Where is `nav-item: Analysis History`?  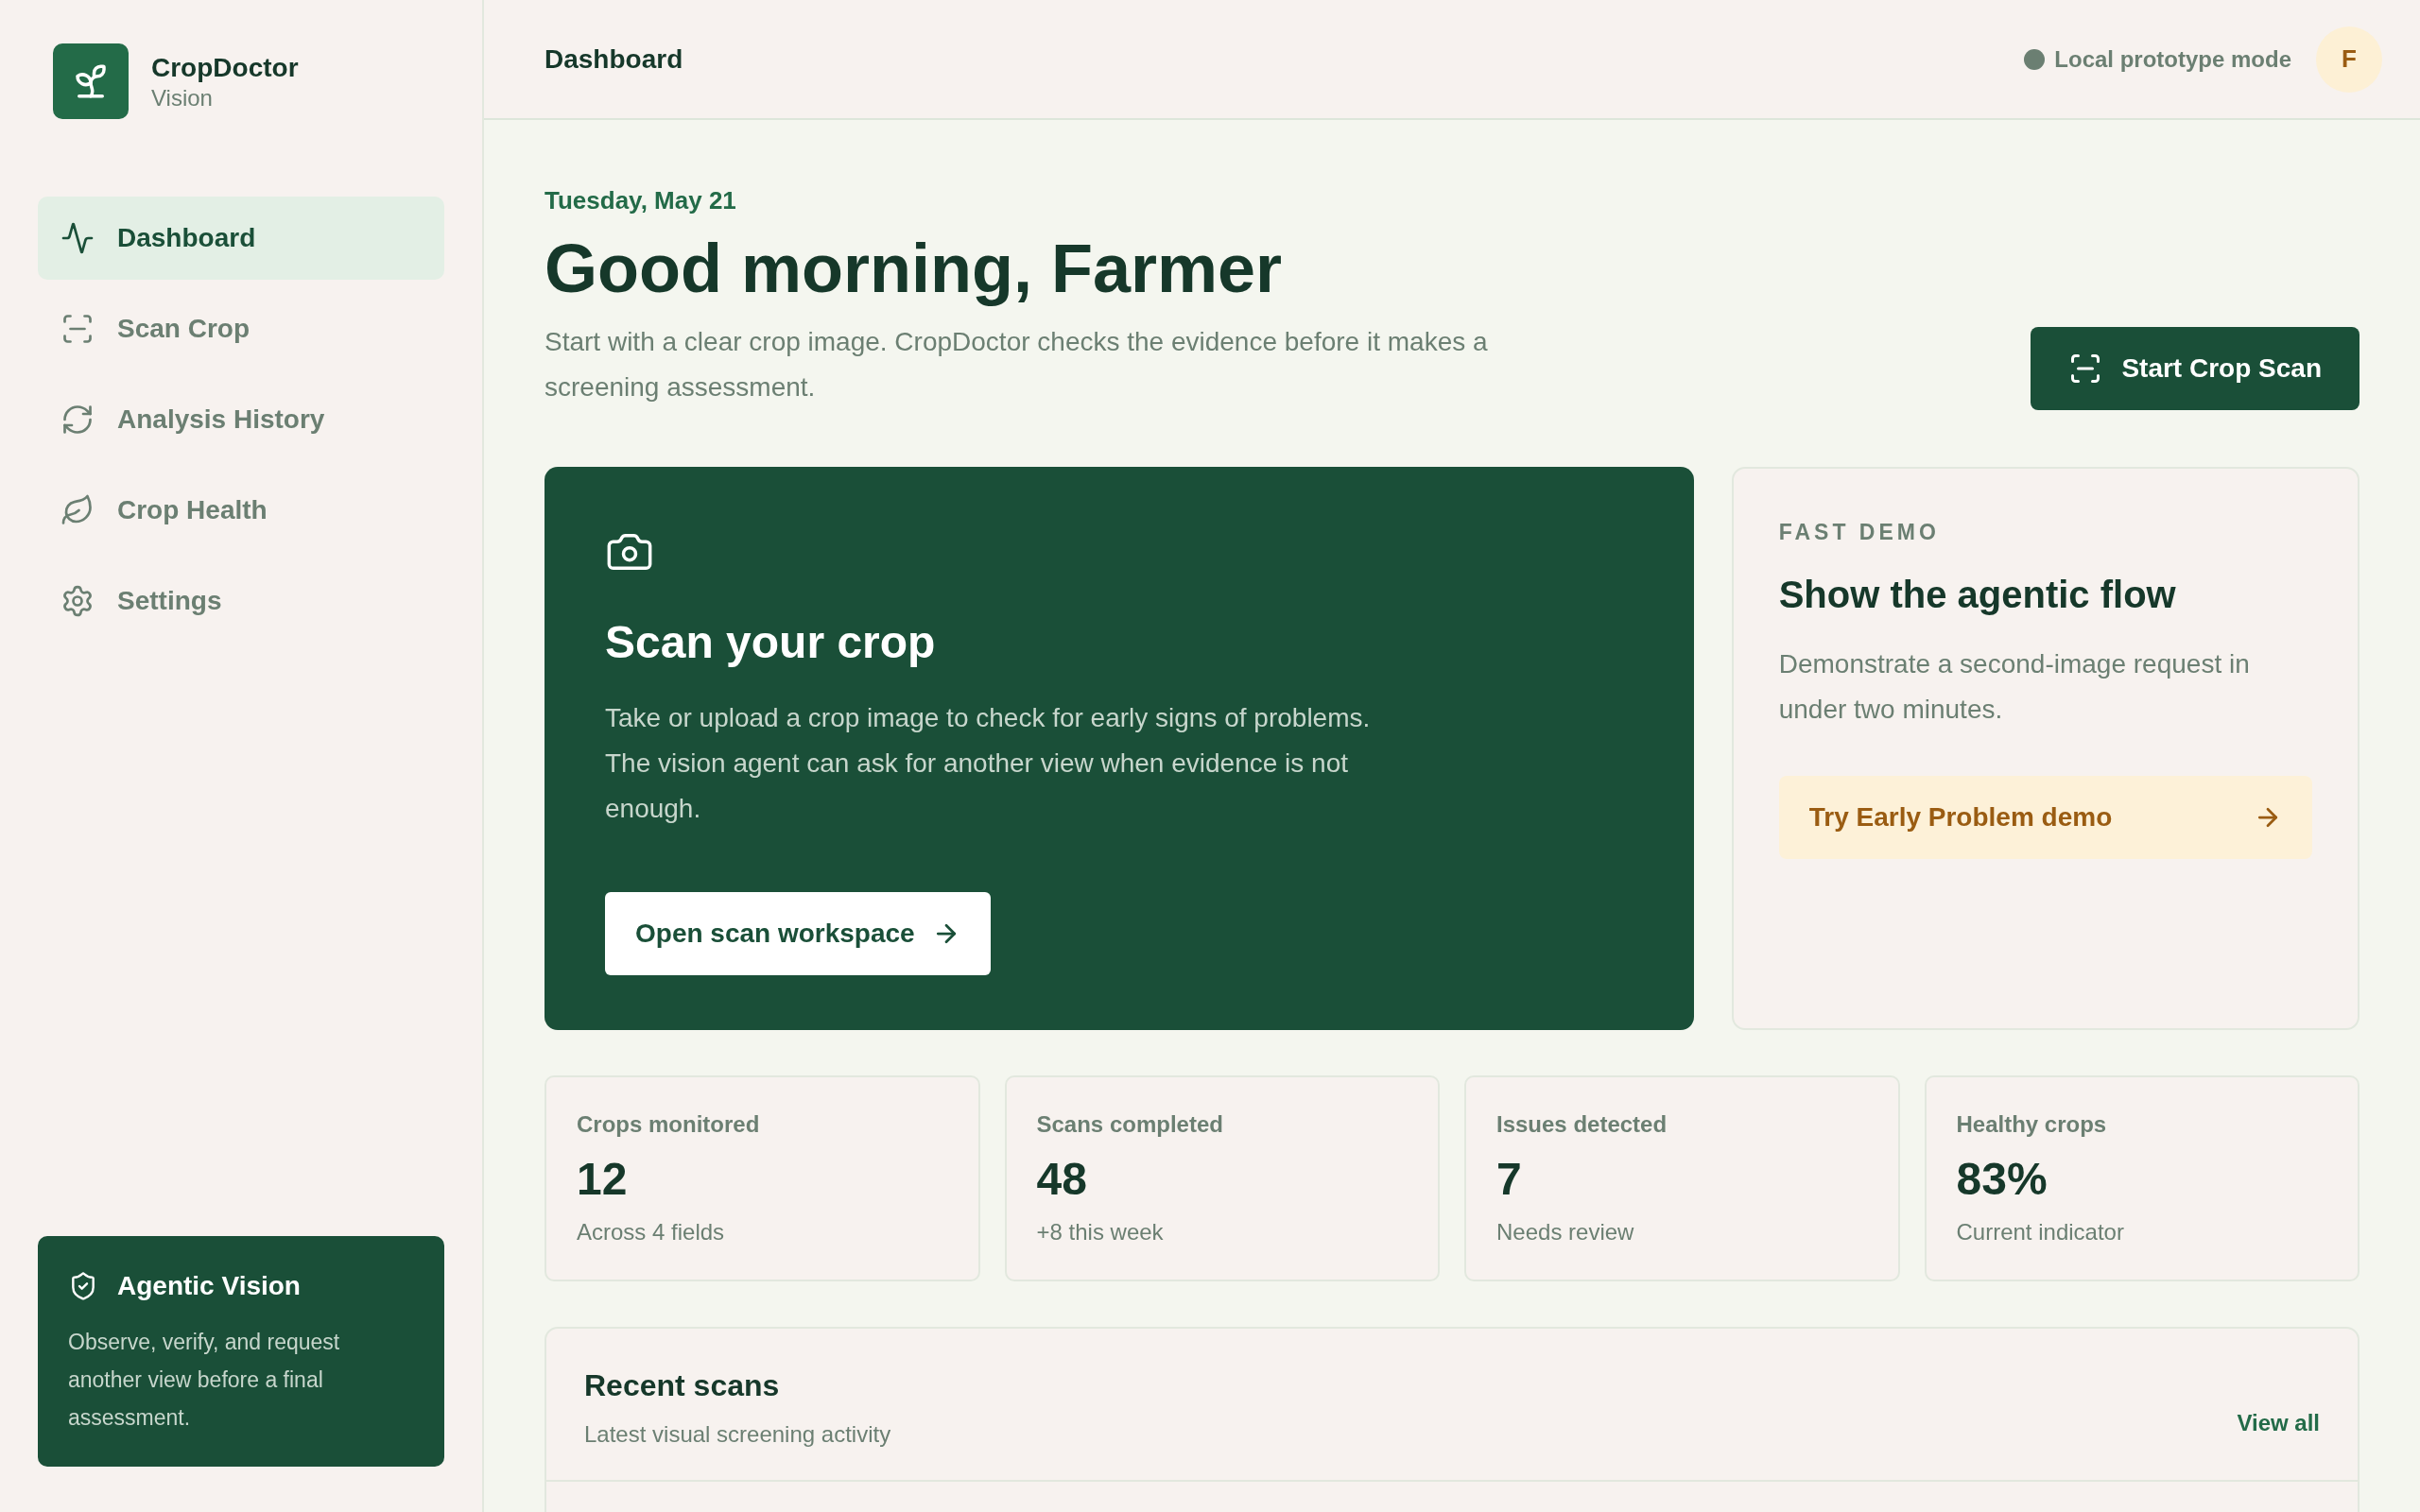
nav-item: Analysis History is located at coordinates (241, 419).